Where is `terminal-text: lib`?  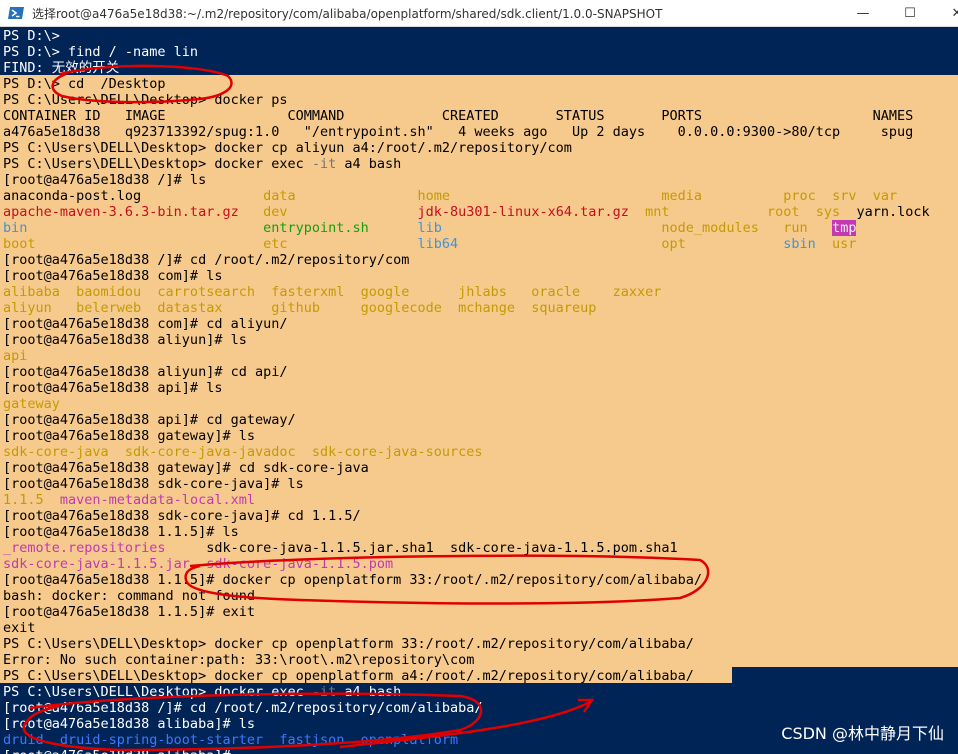
terminal-text: lib is located at coordinates (405, 228).